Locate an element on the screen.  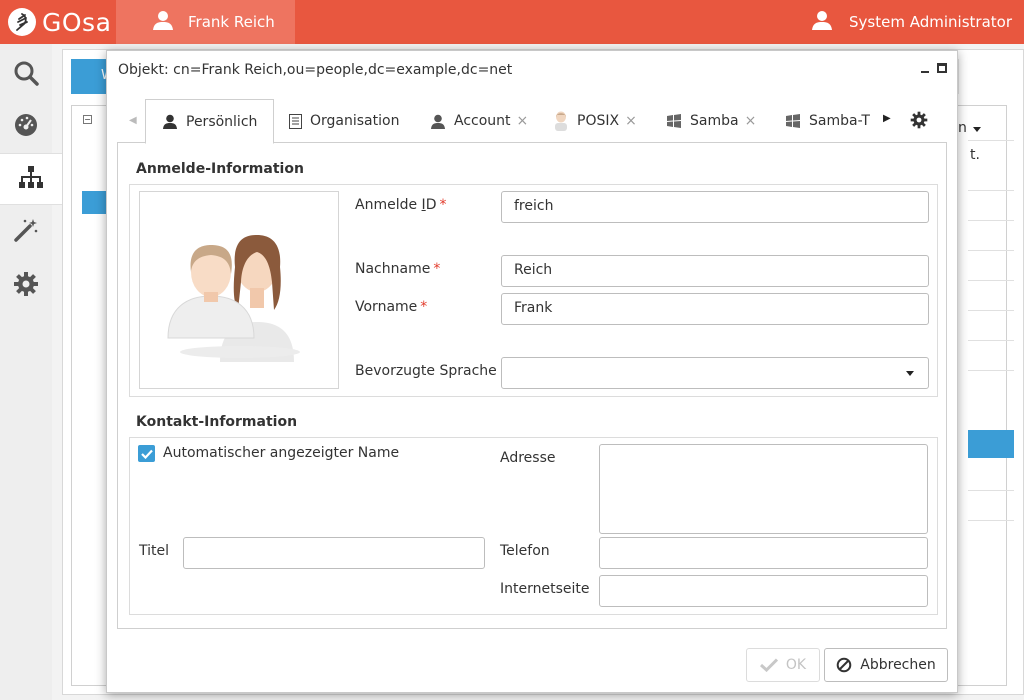
admin-user-name: System Administrator is located at coordinates (930, 22).